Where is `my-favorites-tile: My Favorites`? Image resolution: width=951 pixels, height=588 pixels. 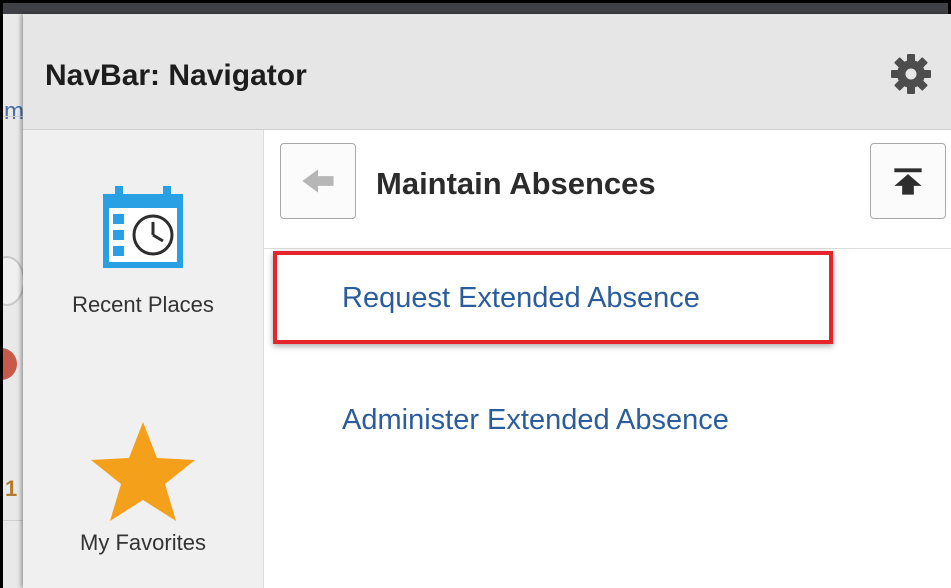 my-favorites-tile: My Favorites is located at coordinates (143, 488).